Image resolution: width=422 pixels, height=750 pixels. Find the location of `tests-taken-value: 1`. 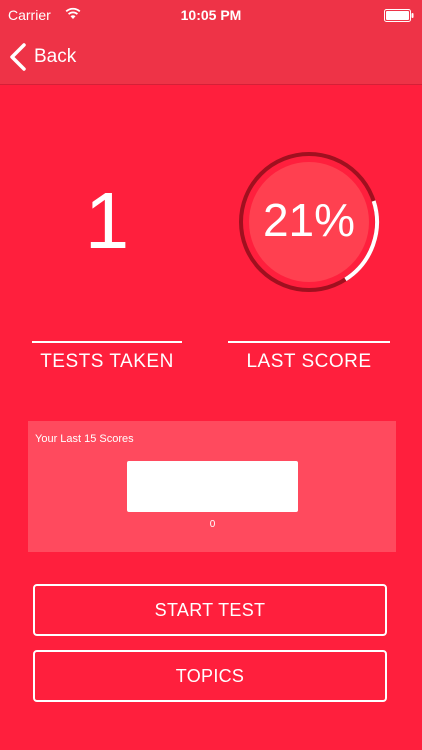

tests-taken-value: 1 is located at coordinates (107, 220).